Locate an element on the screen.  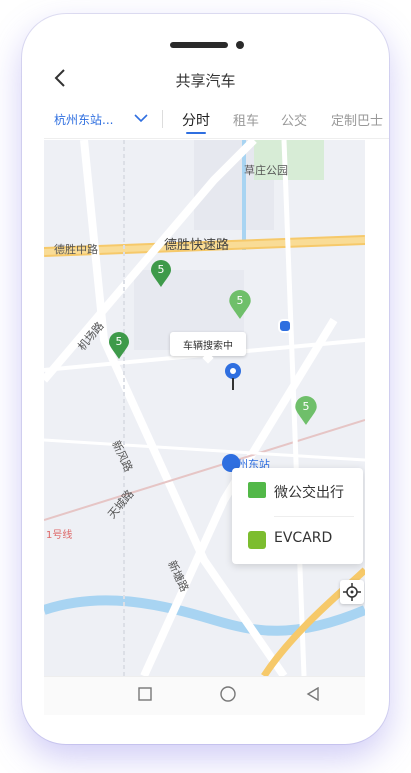
searching-bubble-label: 车辆搜索中 is located at coordinates (208, 346).